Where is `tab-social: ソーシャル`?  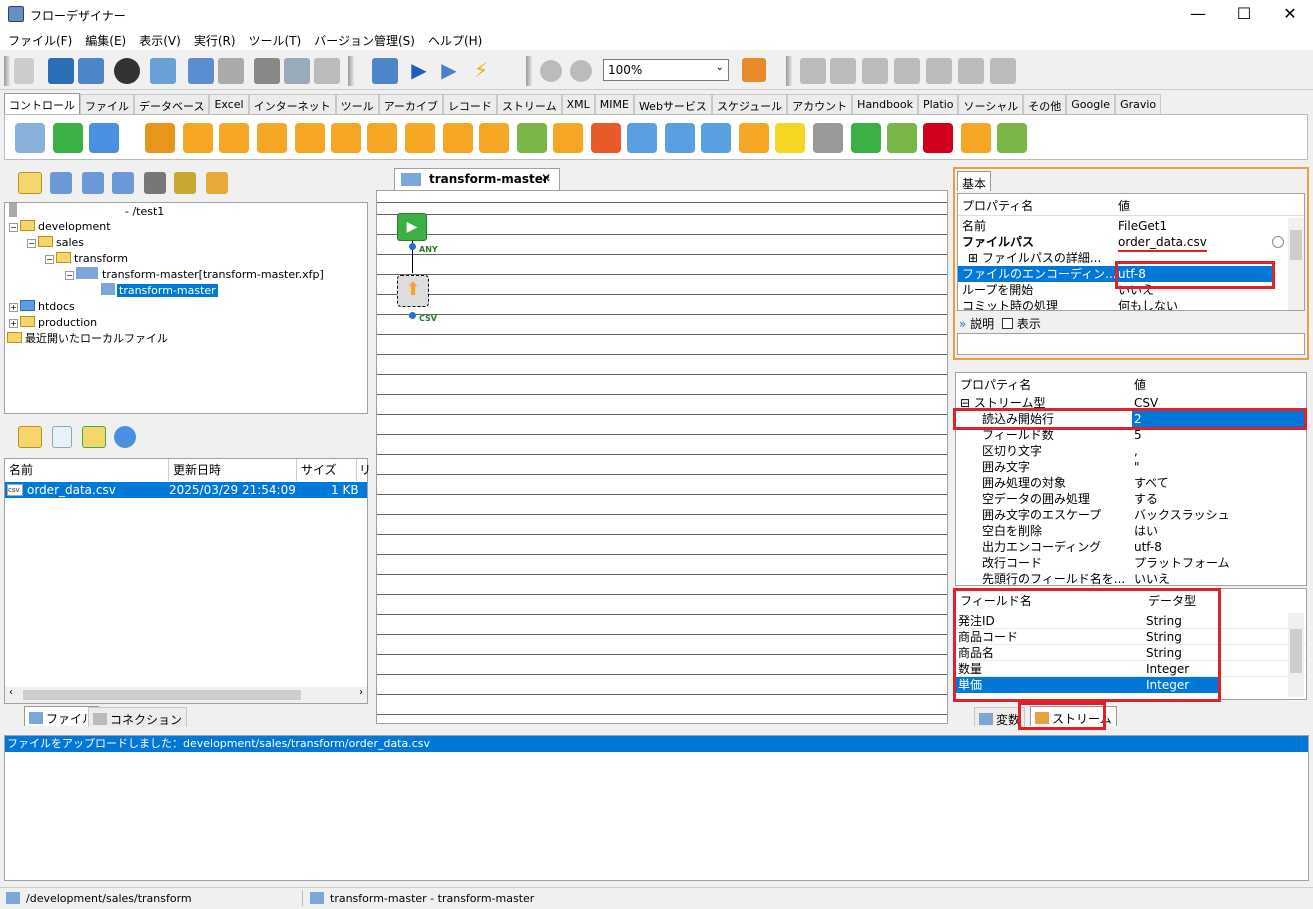 tab-social: ソーシャル is located at coordinates (991, 104).